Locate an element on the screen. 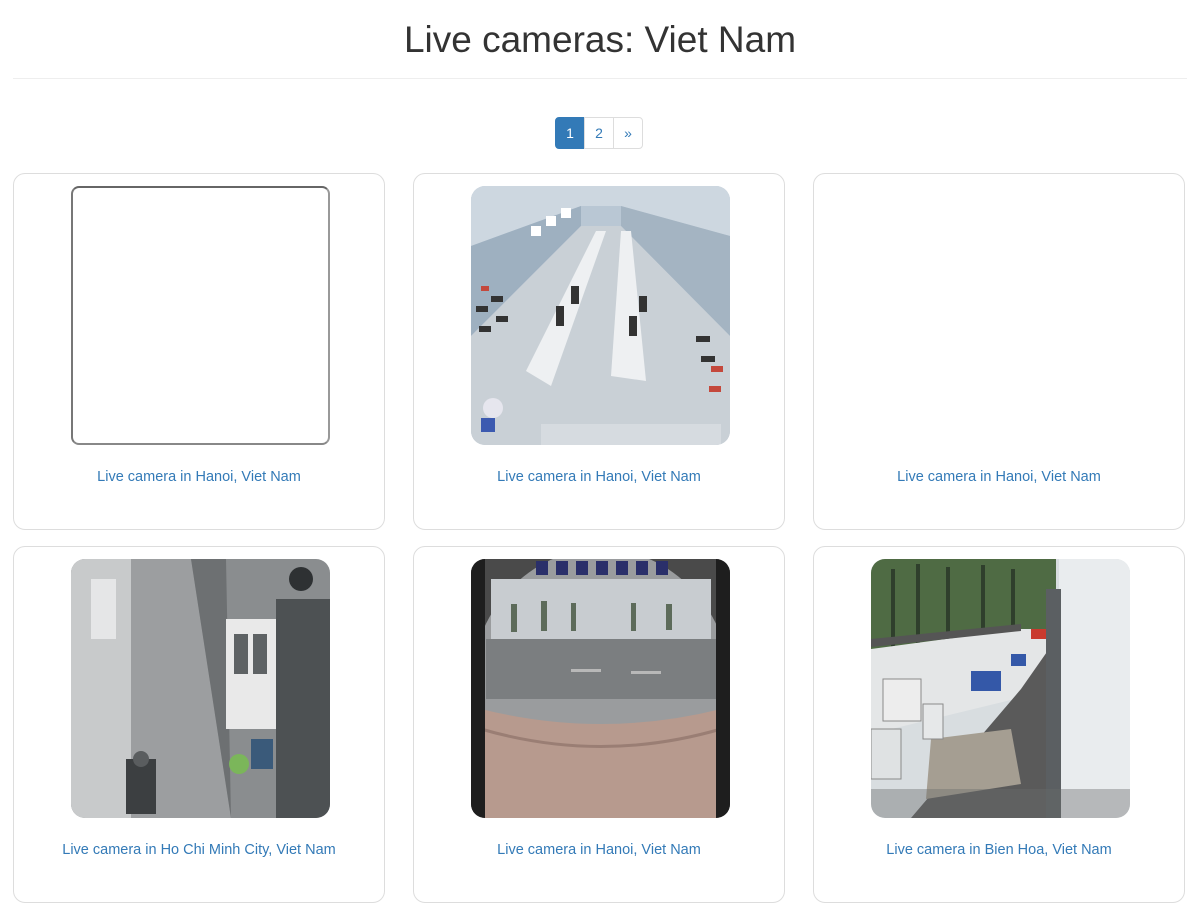 The image size is (1200, 920). house-alley-image is located at coordinates (200, 688).